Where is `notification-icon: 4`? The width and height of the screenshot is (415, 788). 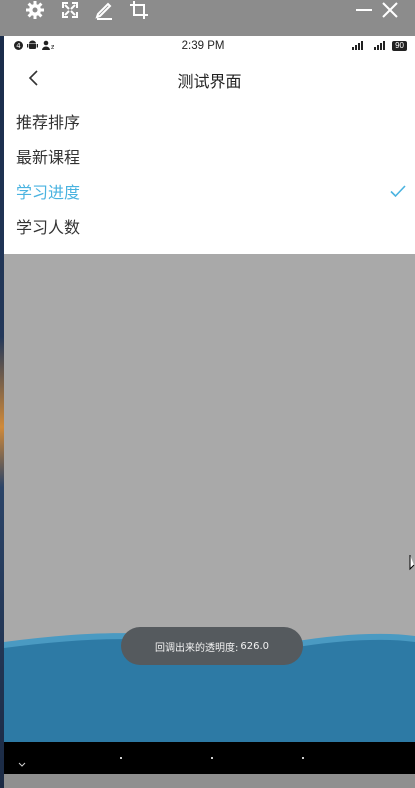 notification-icon: 4 is located at coordinates (18, 46).